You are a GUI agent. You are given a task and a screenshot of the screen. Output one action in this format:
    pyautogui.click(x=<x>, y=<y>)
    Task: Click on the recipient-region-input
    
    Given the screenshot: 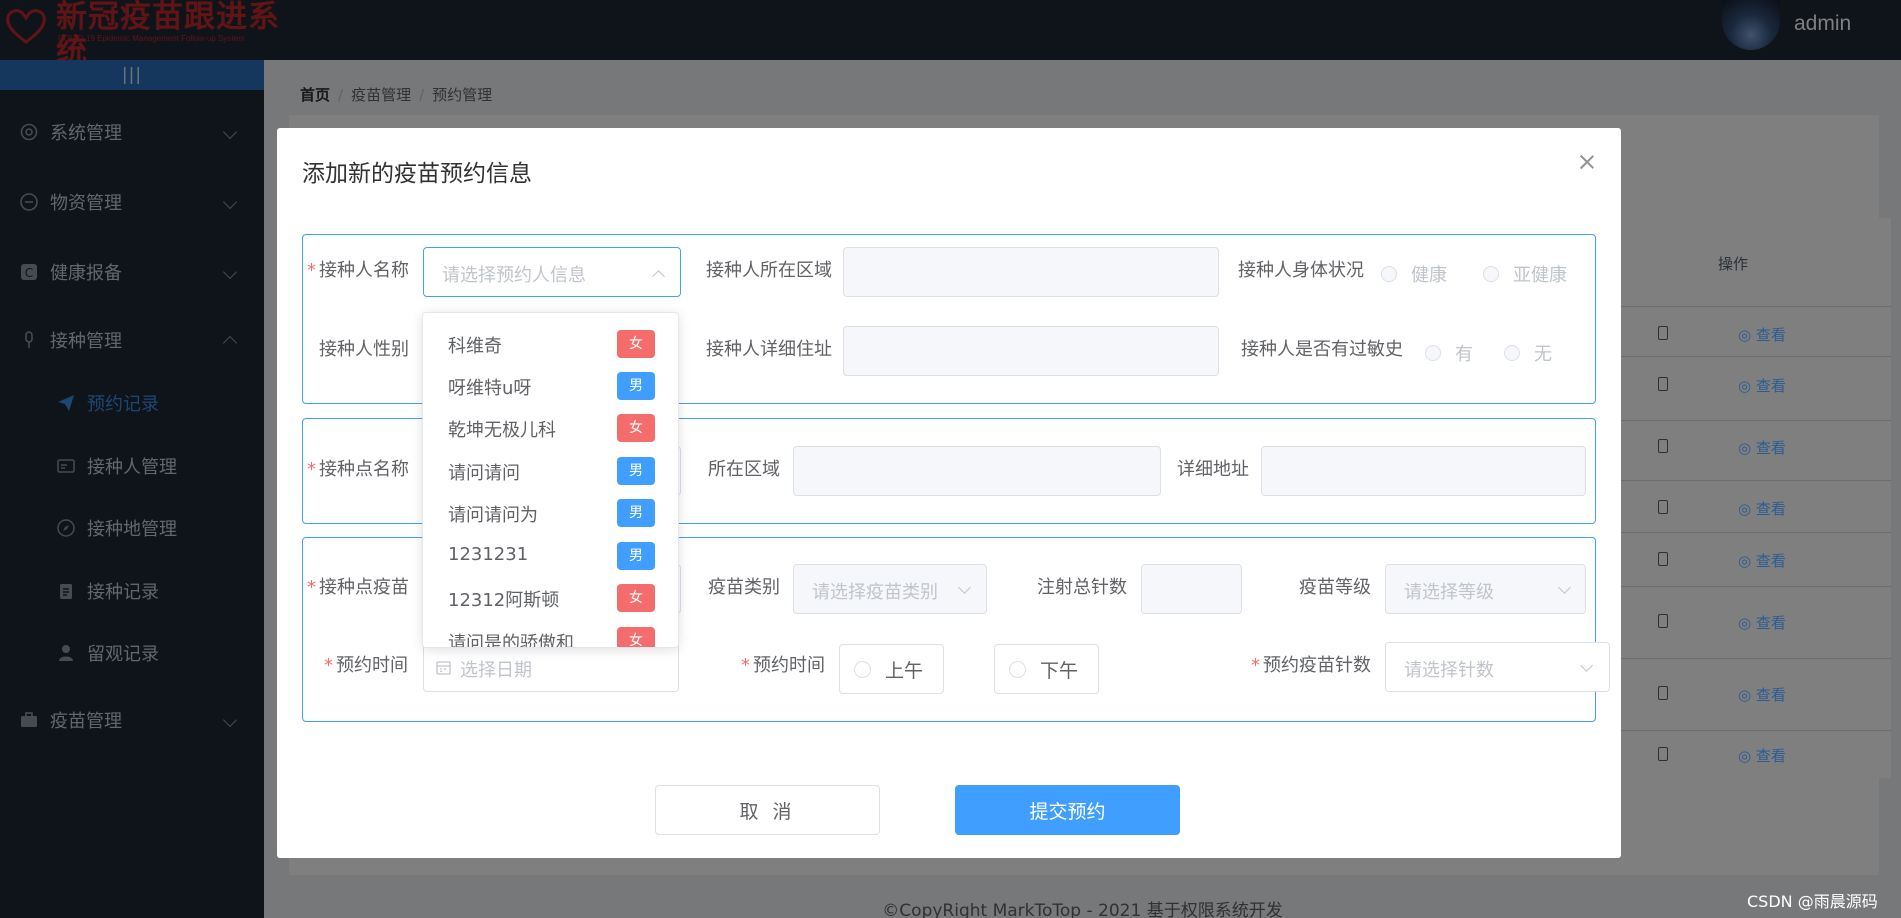 What is the action you would take?
    pyautogui.click(x=1031, y=272)
    